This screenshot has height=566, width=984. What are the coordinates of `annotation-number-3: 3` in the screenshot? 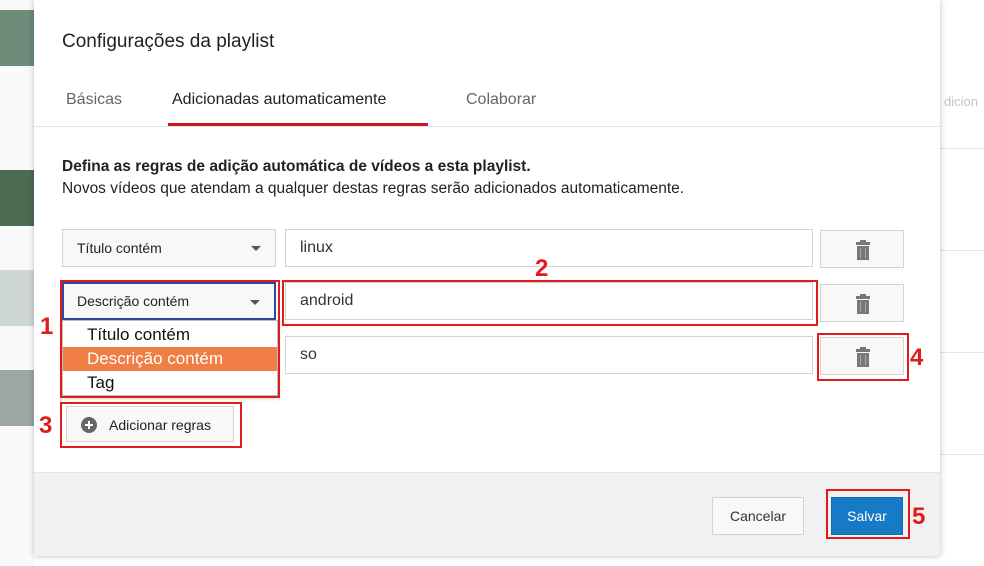 It's located at (46, 425).